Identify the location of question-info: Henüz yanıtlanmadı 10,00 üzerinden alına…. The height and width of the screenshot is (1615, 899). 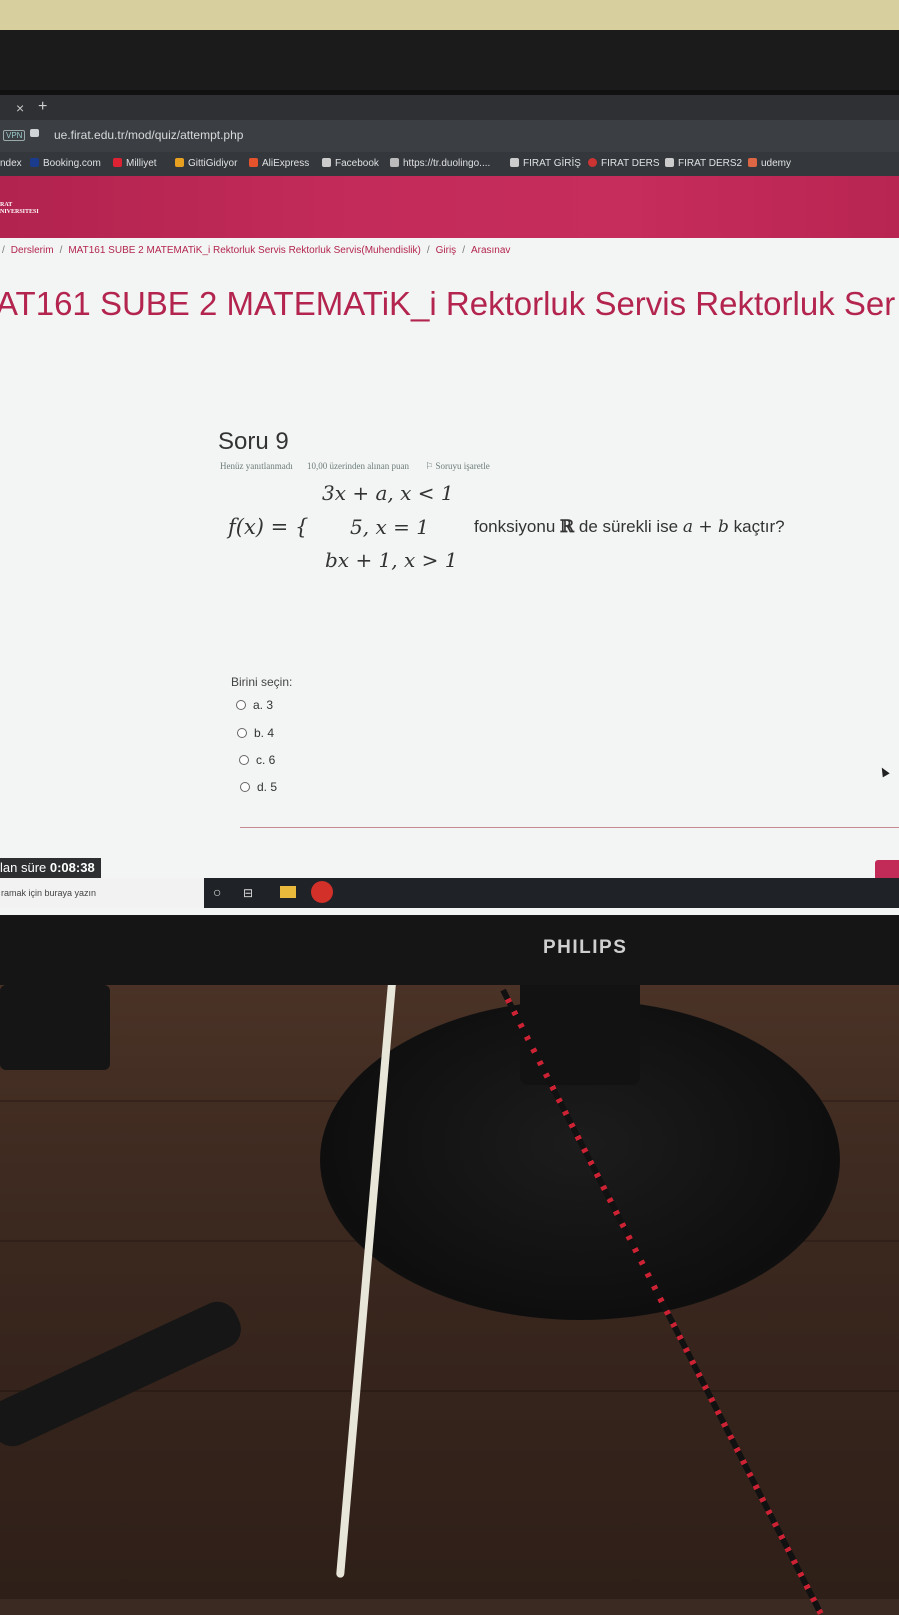
(355, 466).